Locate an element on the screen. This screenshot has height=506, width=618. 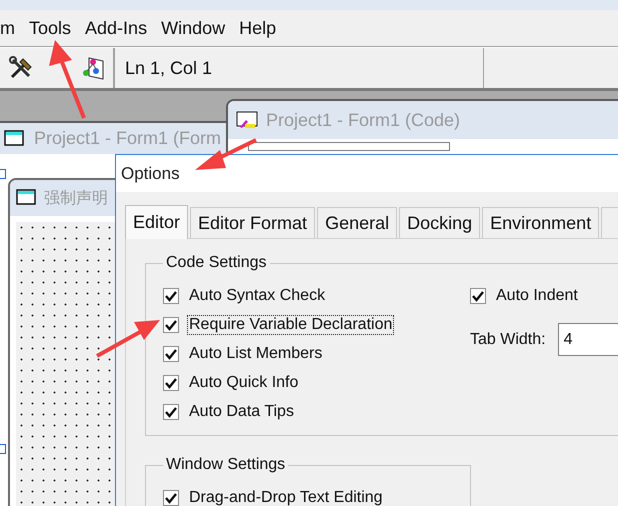
checkbox-label: Auto Indent is located at coordinates (537, 295).